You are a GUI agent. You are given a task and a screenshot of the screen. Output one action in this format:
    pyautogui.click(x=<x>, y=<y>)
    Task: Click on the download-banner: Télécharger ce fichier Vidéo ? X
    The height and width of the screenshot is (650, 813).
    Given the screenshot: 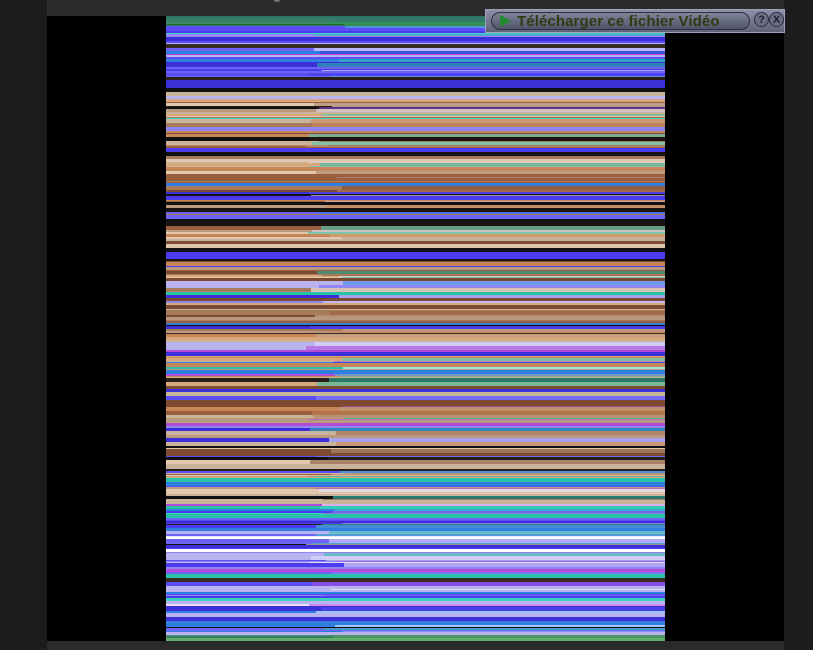 What is the action you would take?
    pyautogui.click(x=635, y=21)
    